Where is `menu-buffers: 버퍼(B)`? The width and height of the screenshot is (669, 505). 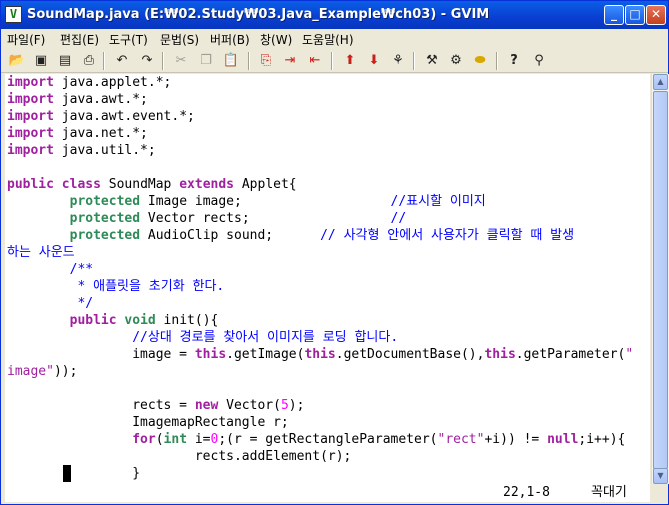
menu-buffers: 버퍼(B) is located at coordinates (230, 39).